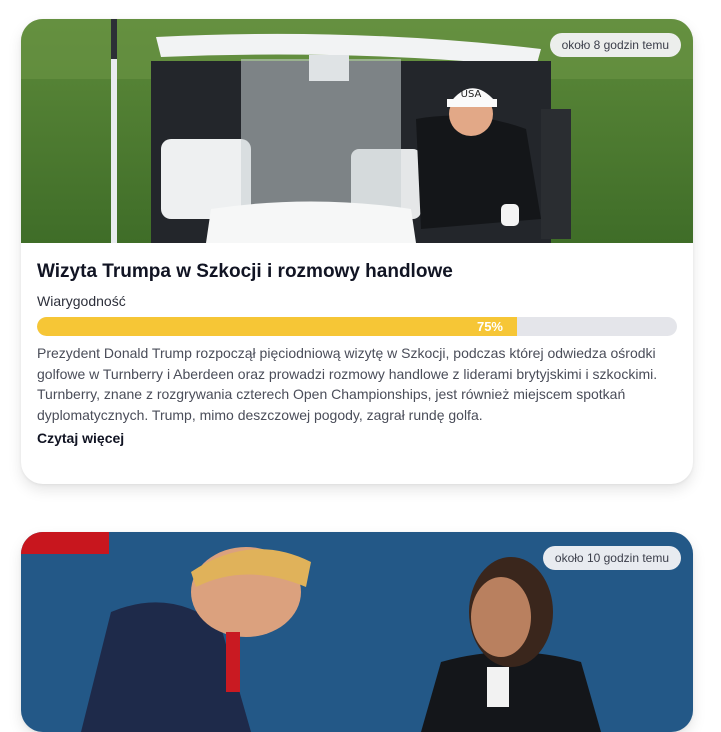  I want to click on read-more-link: Czytaj więcej, so click(80, 438).